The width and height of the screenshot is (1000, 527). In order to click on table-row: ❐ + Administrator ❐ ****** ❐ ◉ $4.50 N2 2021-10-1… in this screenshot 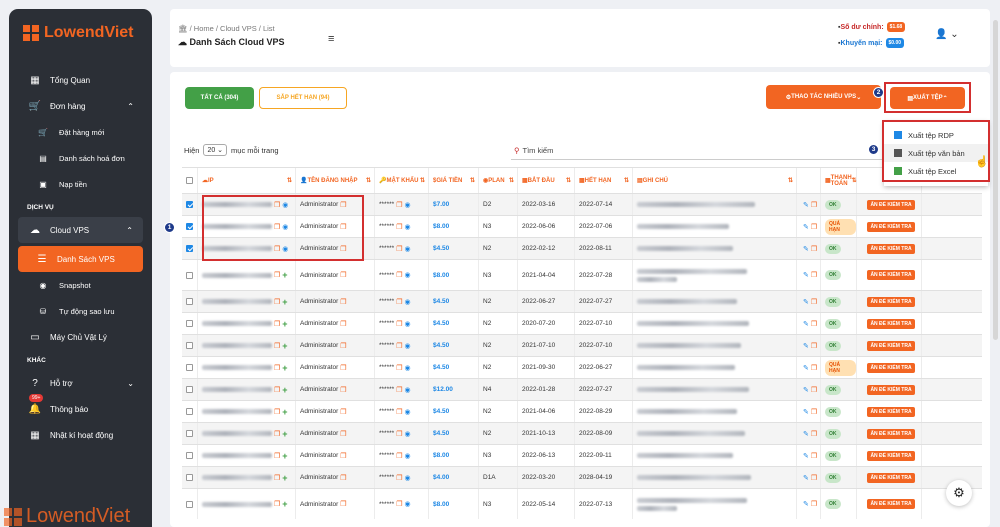, I will do `click(582, 433)`.